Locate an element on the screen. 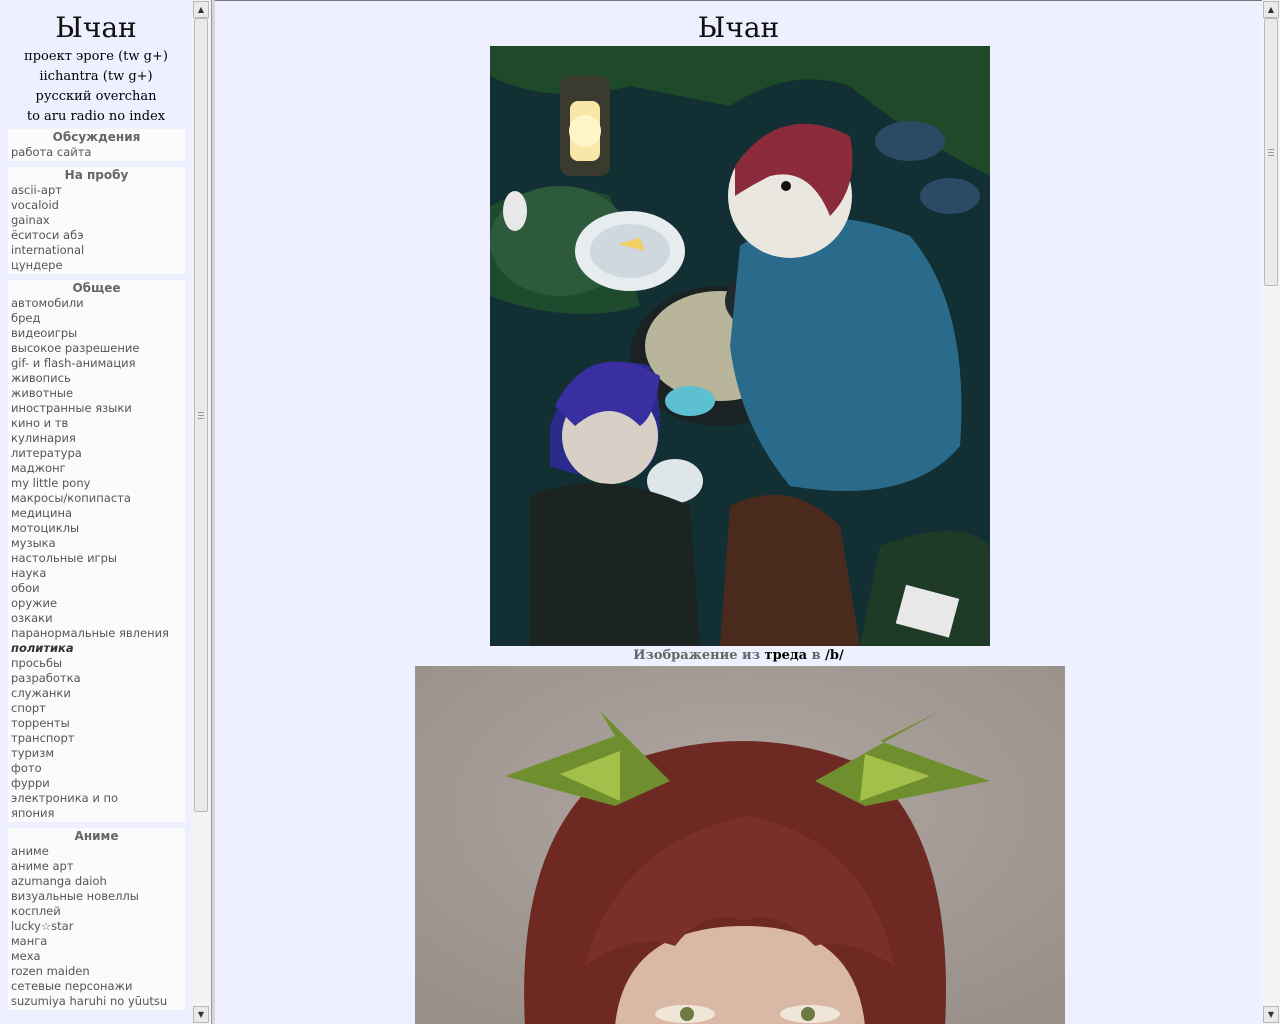 The height and width of the screenshot is (1024, 1280). board-link: торренты is located at coordinates (96, 723).